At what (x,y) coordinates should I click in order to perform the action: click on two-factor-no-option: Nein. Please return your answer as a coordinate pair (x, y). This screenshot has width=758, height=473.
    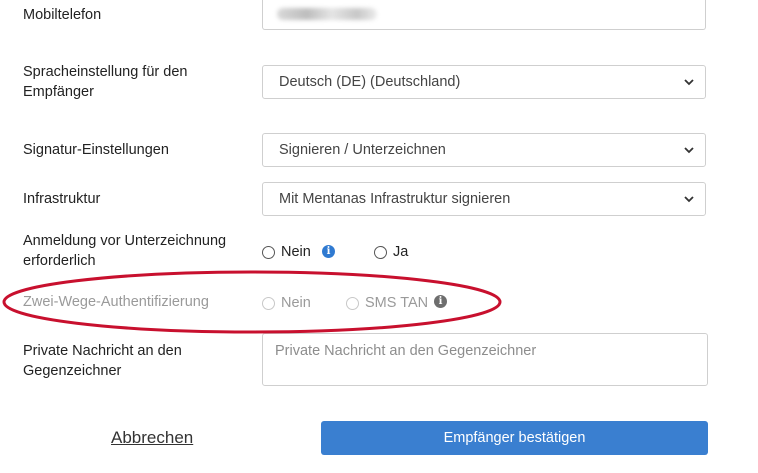
    Looking at the image, I should click on (286, 303).